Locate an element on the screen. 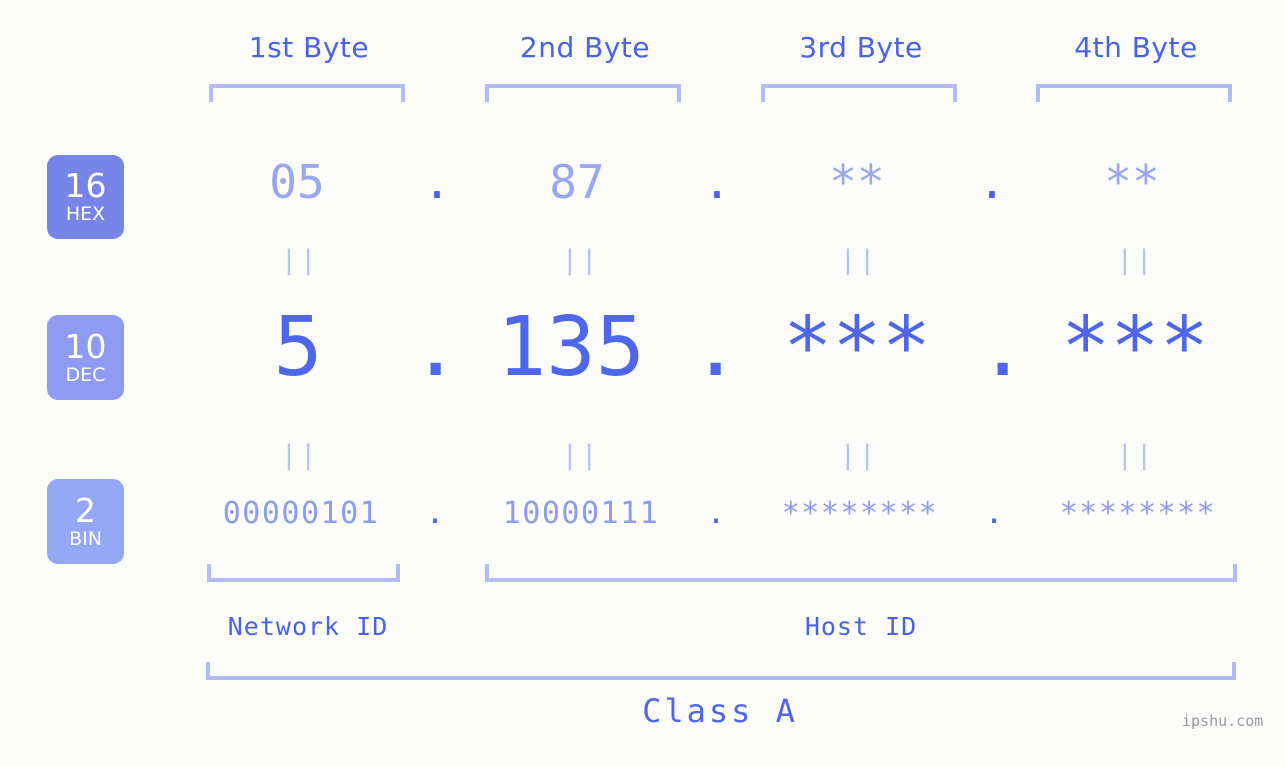 Image resolution: width=1285 pixels, height=767 pixels. equals-mark-2-4: || is located at coordinates (1136, 455).